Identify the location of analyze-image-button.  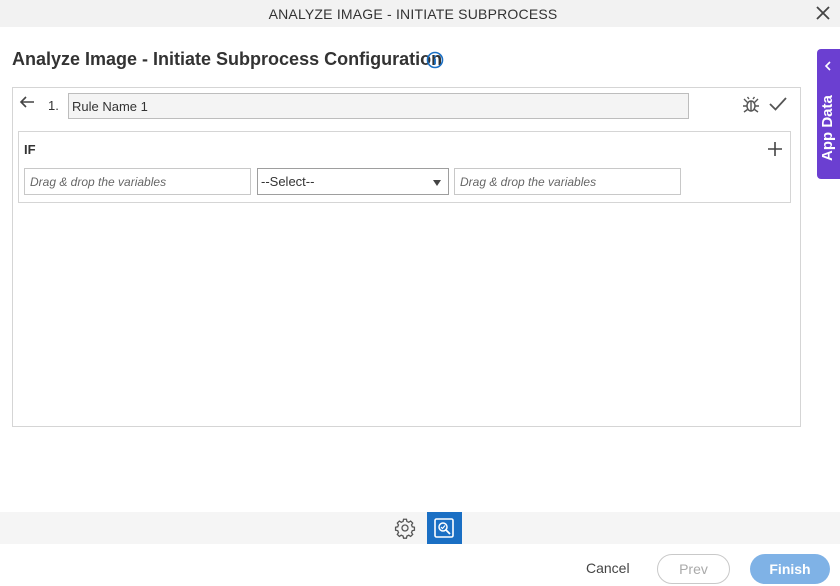
(444, 528).